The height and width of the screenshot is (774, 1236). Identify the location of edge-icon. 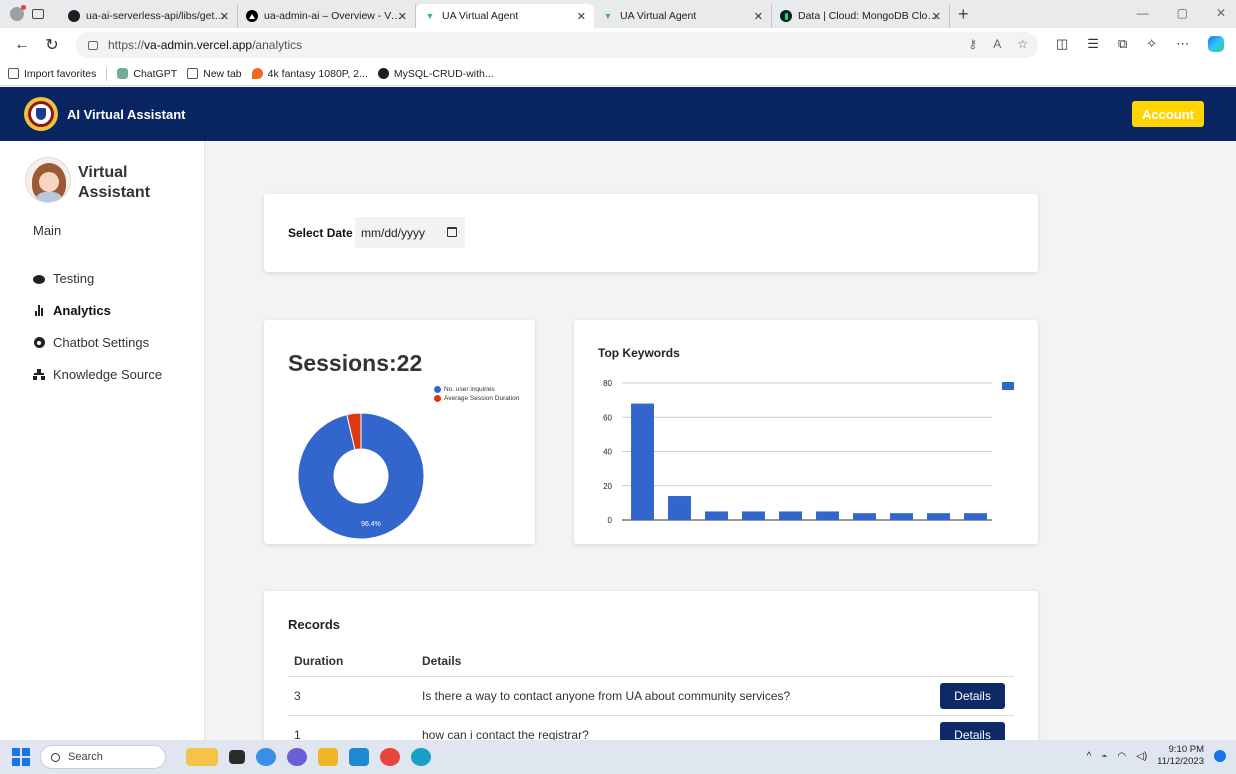
(421, 757).